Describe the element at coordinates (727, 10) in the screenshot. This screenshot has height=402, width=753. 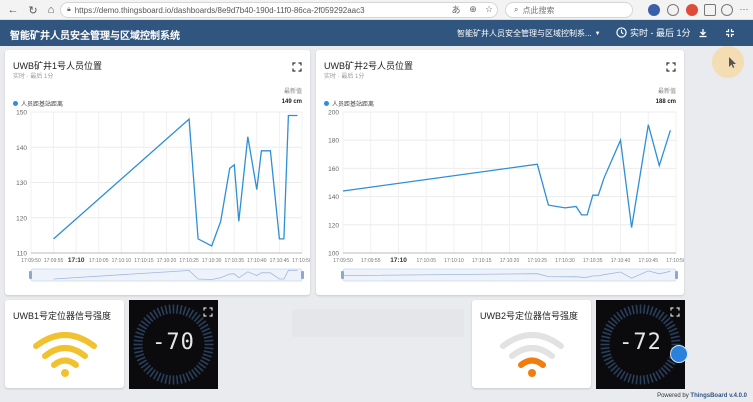
I see `account-icon` at that location.